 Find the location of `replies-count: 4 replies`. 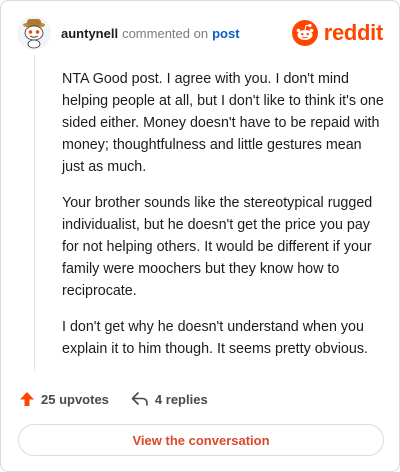

replies-count: 4 replies is located at coordinates (181, 399).